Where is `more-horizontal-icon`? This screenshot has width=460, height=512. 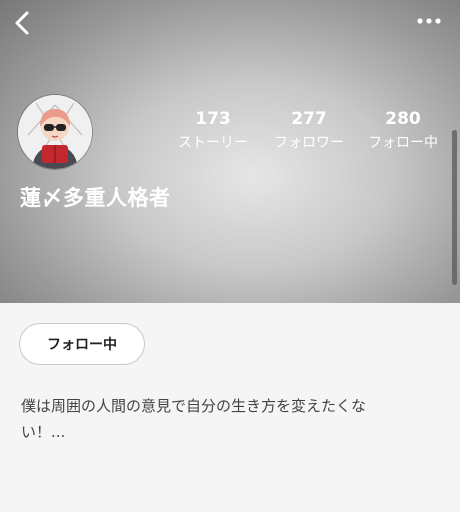
more-horizontal-icon is located at coordinates (429, 21).